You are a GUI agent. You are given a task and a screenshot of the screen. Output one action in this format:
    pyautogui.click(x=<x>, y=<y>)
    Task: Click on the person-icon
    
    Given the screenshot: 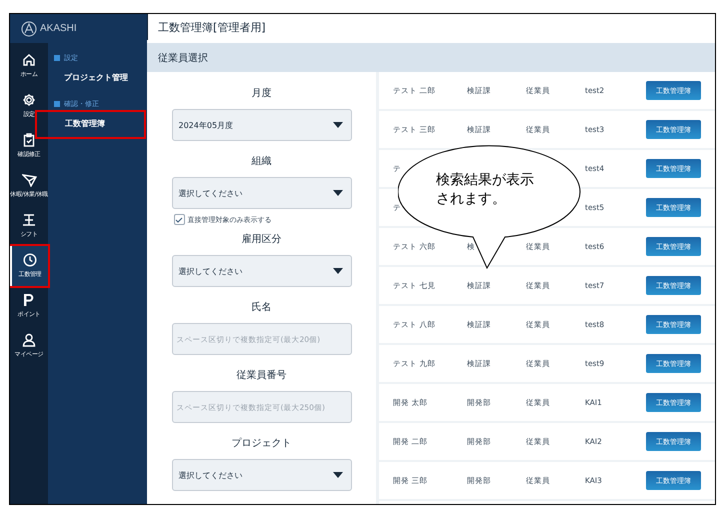 What is the action you would take?
    pyautogui.click(x=29, y=340)
    